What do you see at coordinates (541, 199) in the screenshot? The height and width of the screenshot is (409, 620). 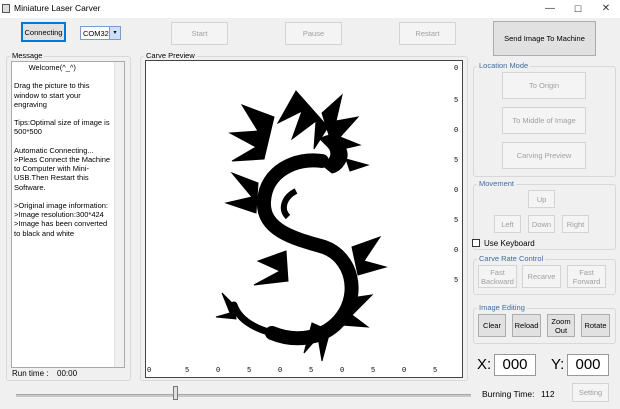 I see `up-button: Up` at bounding box center [541, 199].